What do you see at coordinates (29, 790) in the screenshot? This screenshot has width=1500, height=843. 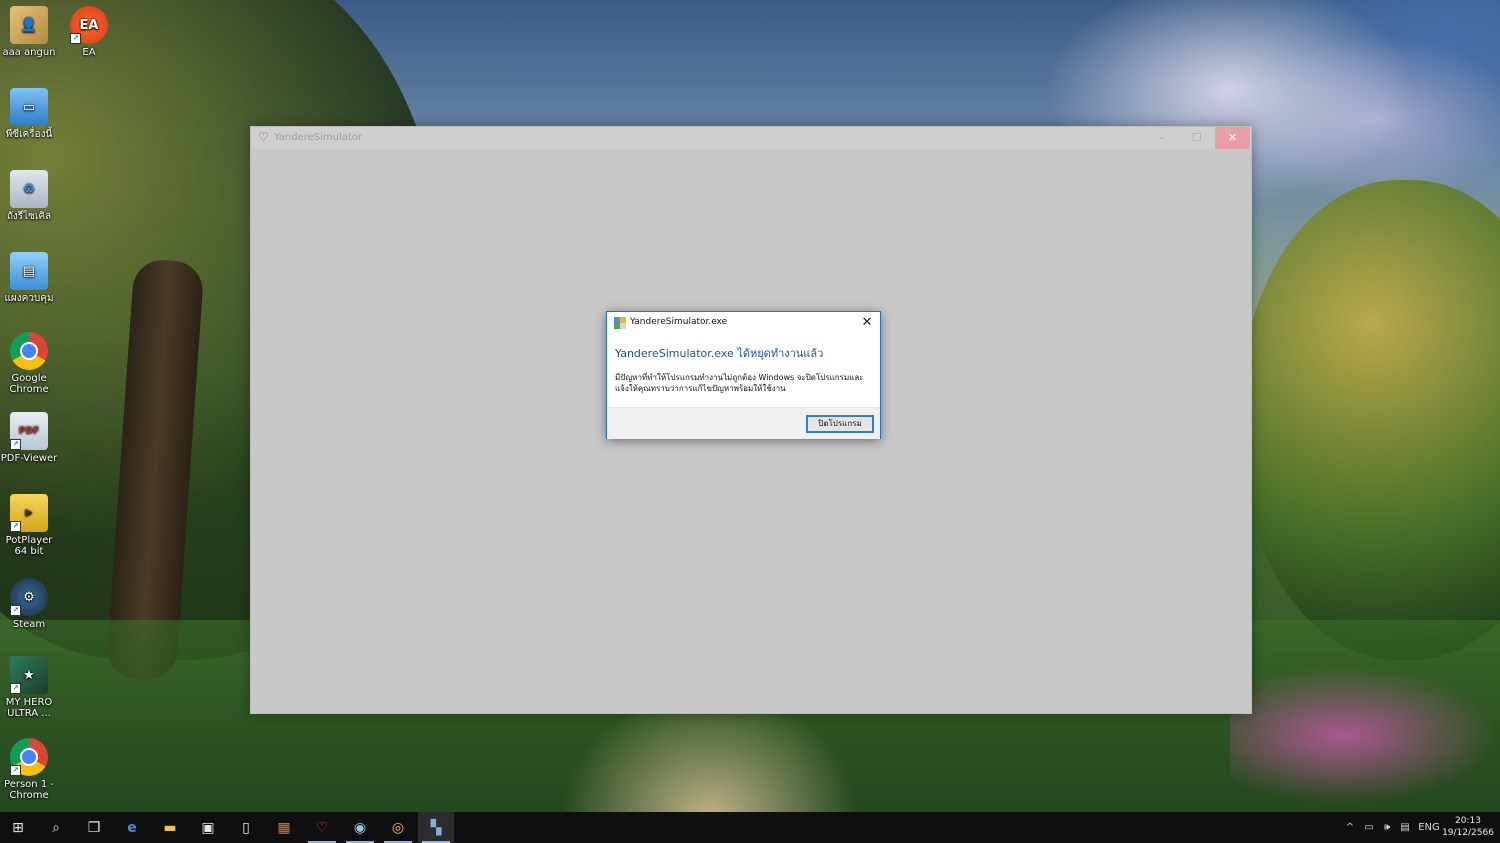 I see `desktop-icon-label: Person 1 - Chrome` at bounding box center [29, 790].